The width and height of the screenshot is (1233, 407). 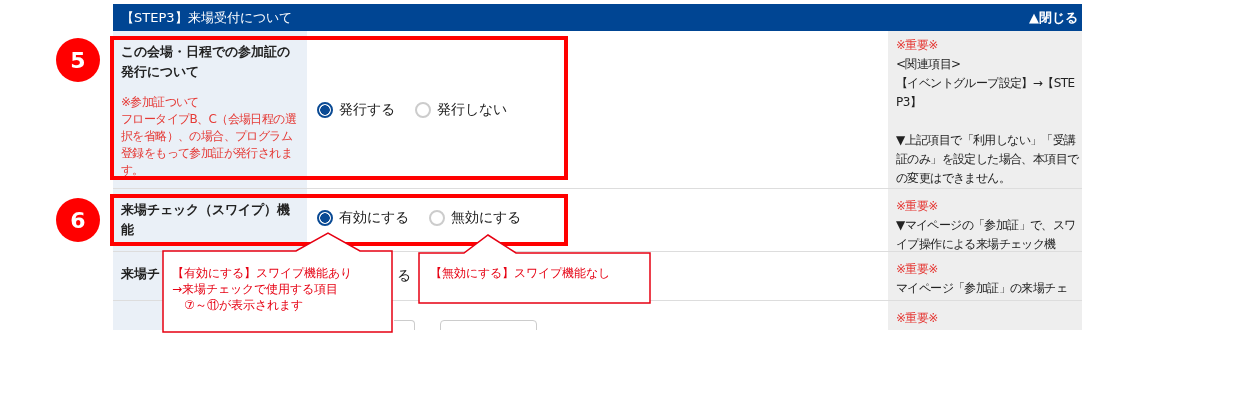 What do you see at coordinates (374, 218) in the screenshot?
I see `option-label: 有効にする` at bounding box center [374, 218].